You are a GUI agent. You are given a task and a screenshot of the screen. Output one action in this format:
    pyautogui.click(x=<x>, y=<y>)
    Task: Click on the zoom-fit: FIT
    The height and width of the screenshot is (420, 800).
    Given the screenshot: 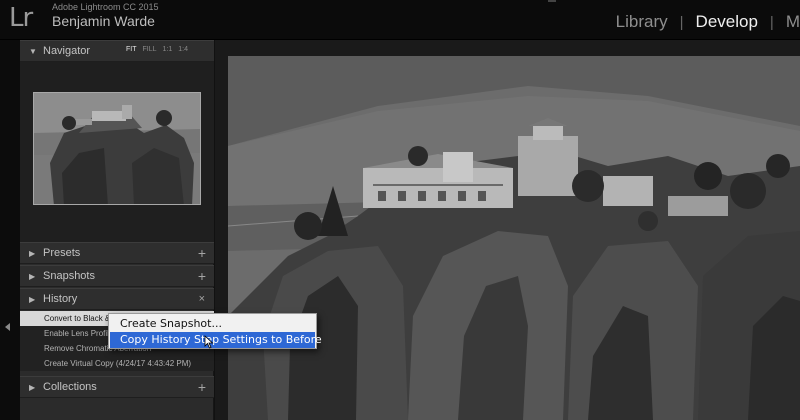 What is the action you would take?
    pyautogui.click(x=131, y=49)
    